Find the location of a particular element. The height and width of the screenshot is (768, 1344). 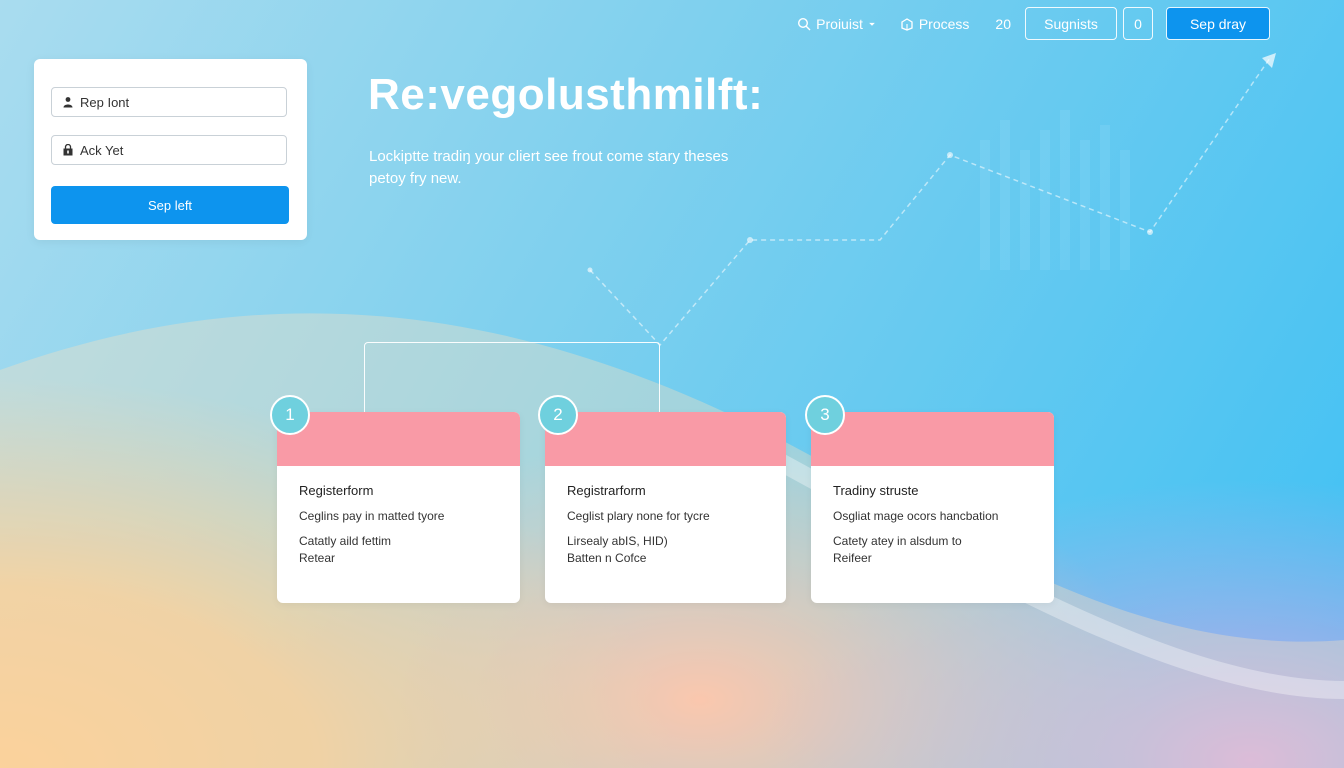

username-field is located at coordinates (169, 102).